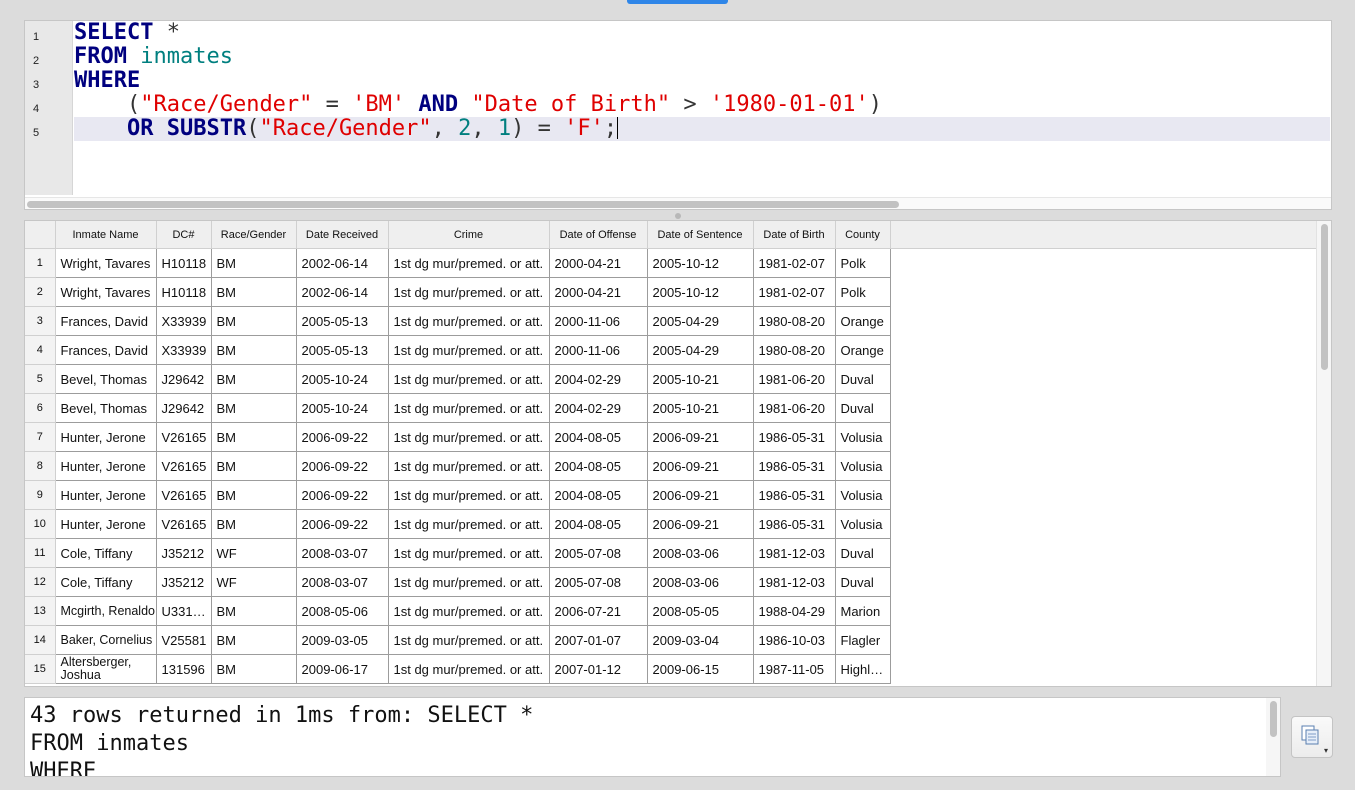  Describe the element at coordinates (342, 263) in the screenshot. I see `table-cell: 2002-06-14` at that location.